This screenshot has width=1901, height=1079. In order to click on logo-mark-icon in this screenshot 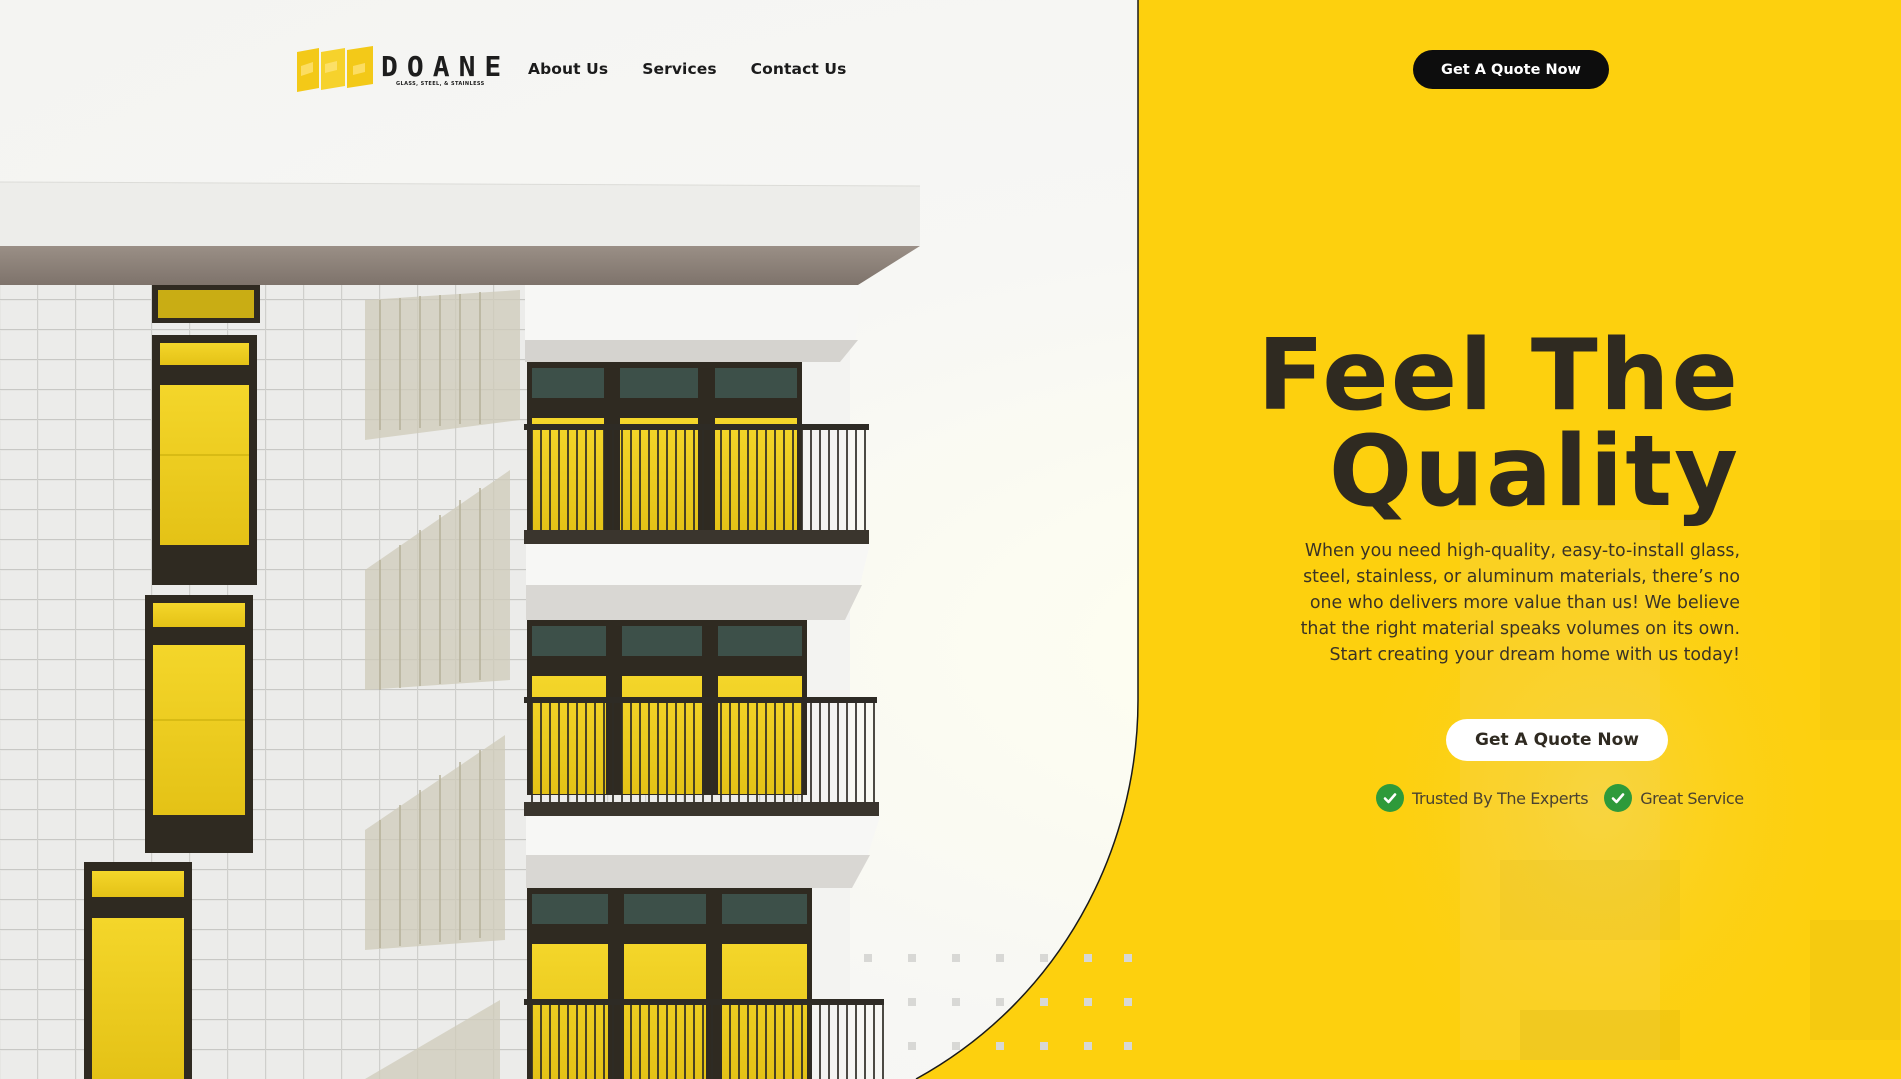, I will do `click(335, 69)`.